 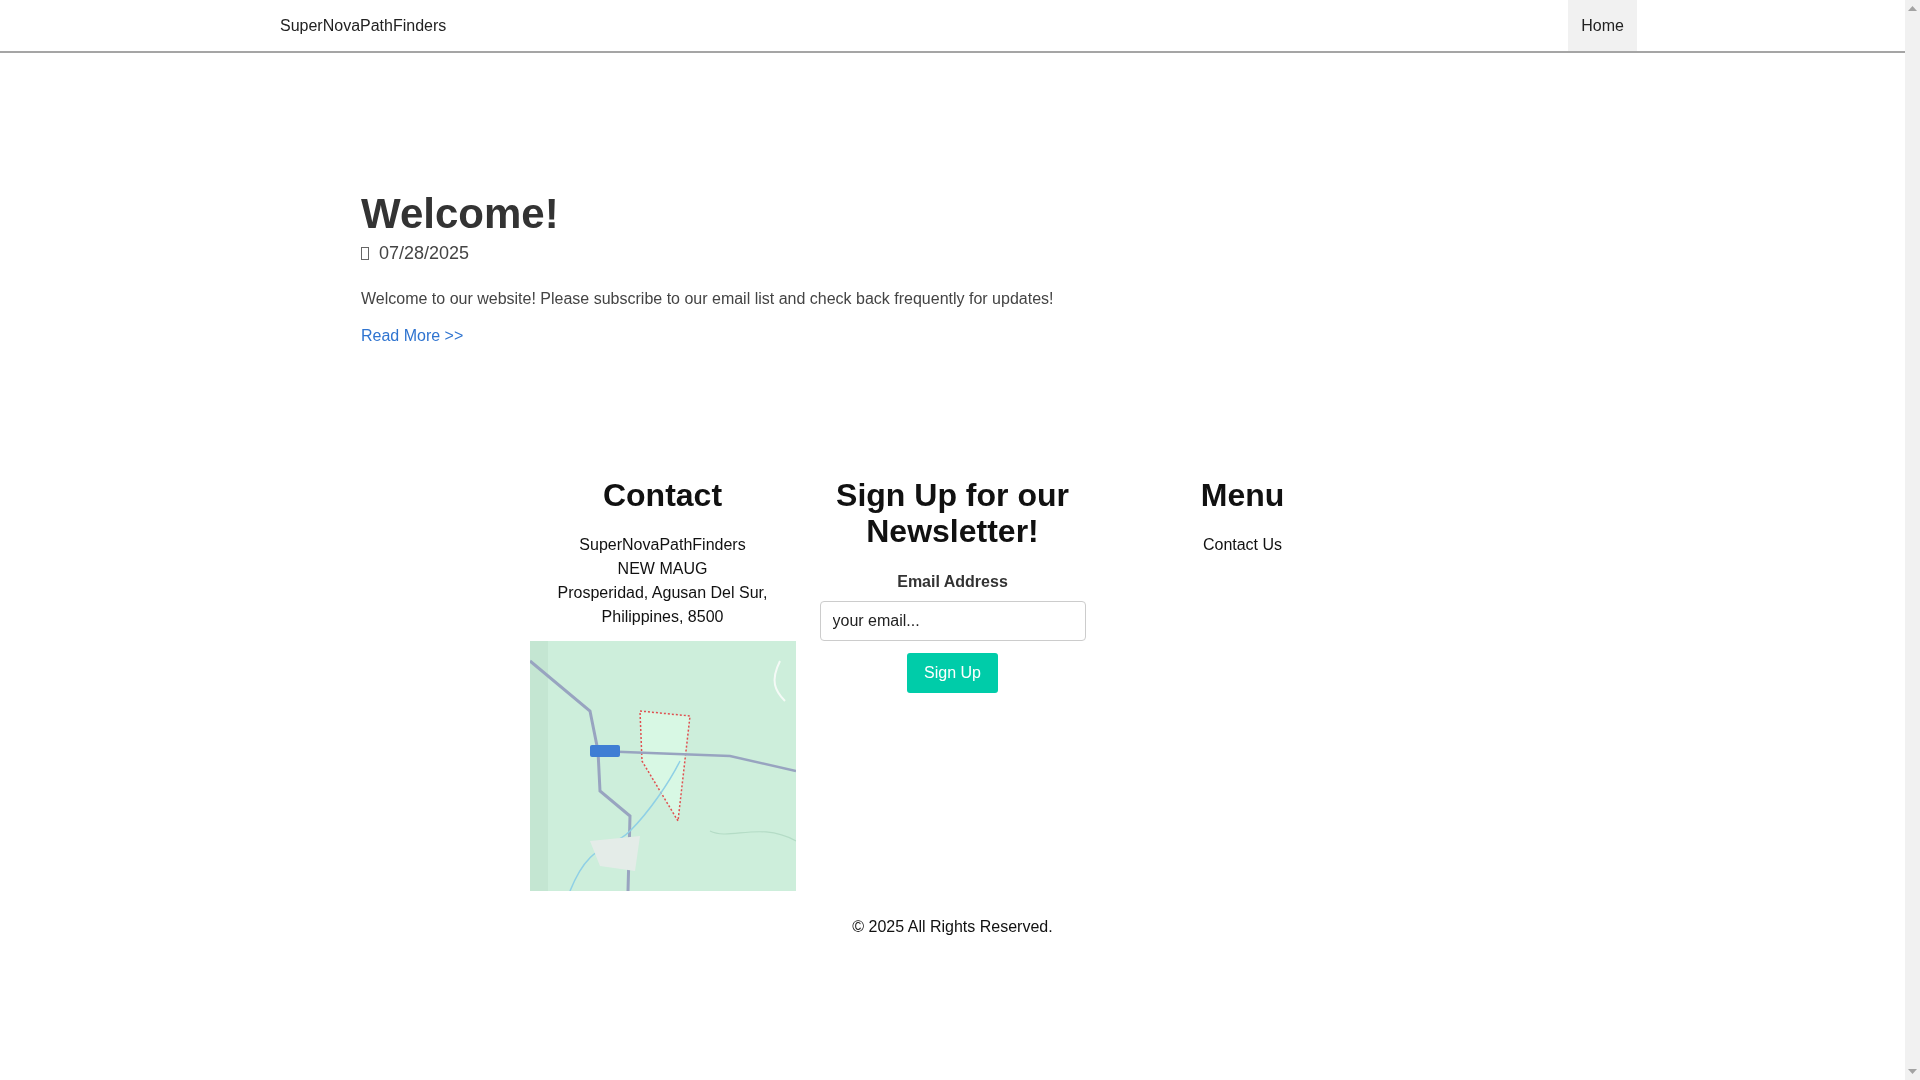 What do you see at coordinates (424, 253) in the screenshot?
I see `post-date: 07/28/2025` at bounding box center [424, 253].